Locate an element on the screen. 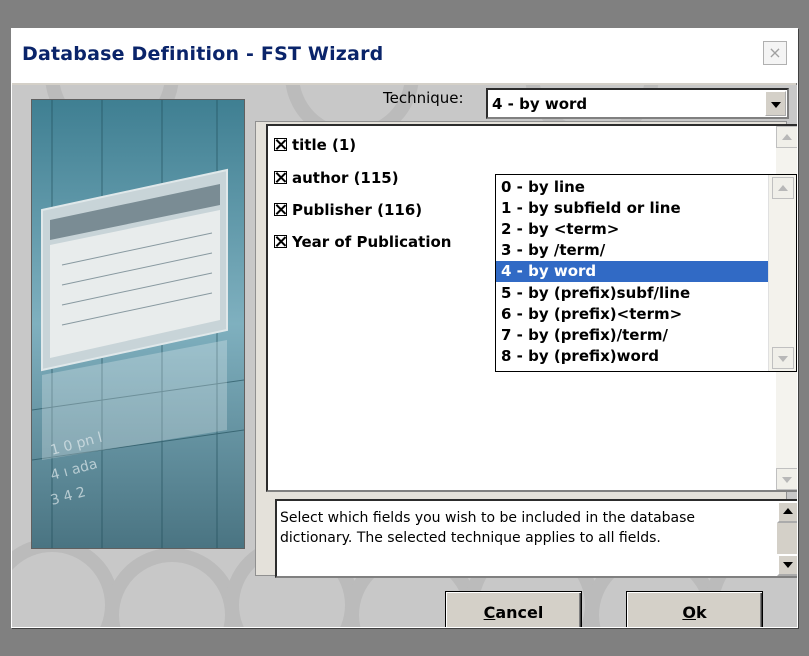 This screenshot has width=809, height=656. cancel-button: Cancel is located at coordinates (513, 609).